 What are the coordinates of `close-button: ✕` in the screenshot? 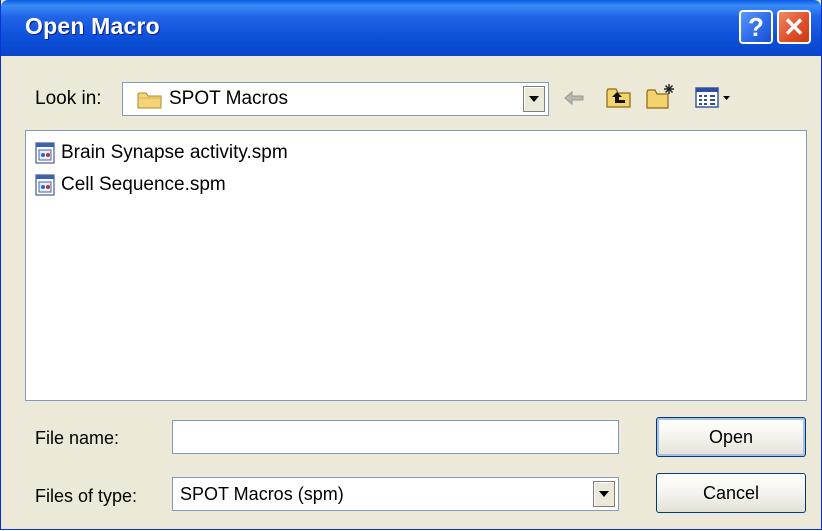 It's located at (794, 27).